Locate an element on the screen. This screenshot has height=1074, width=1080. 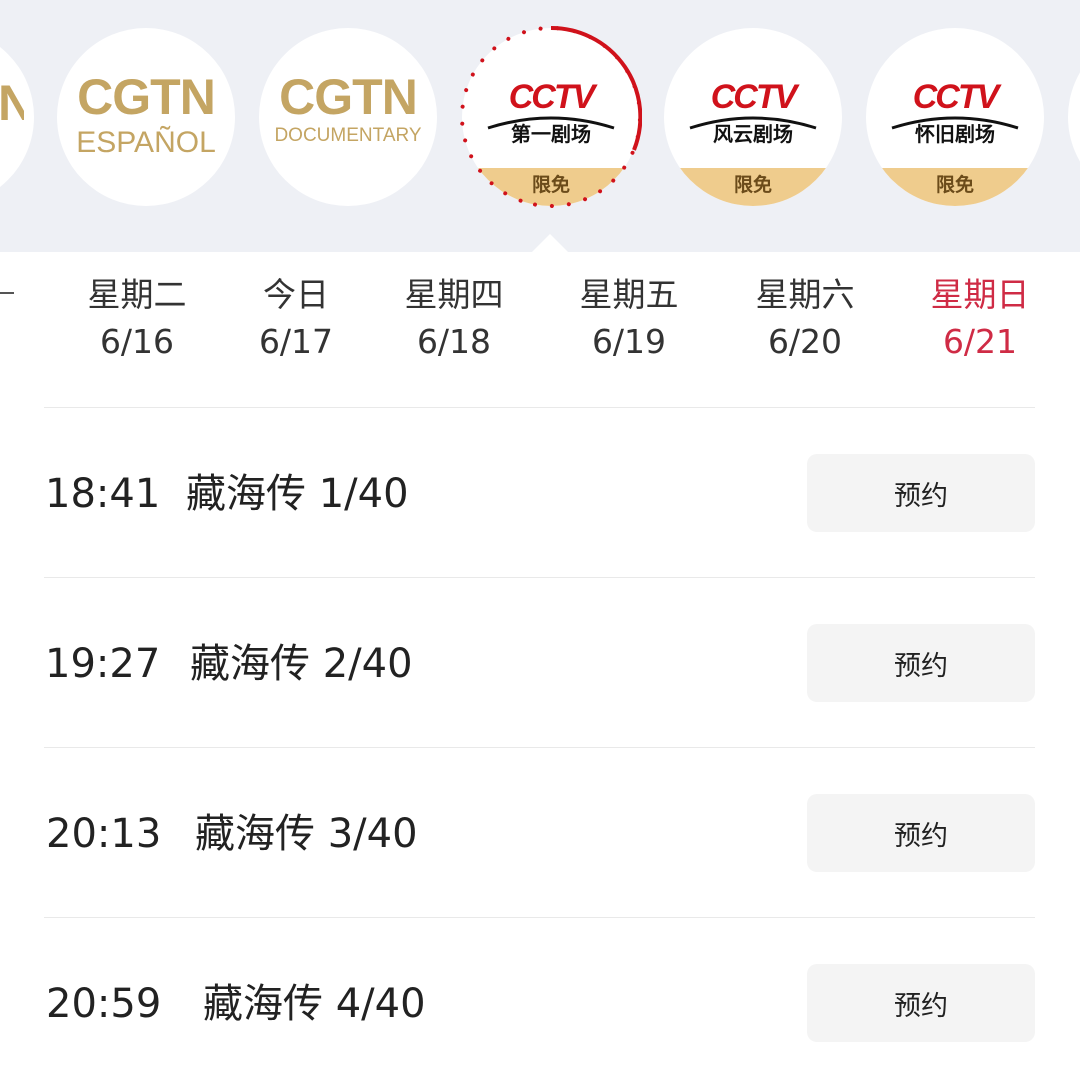
channel-partial-label: N is located at coordinates (12, 103).